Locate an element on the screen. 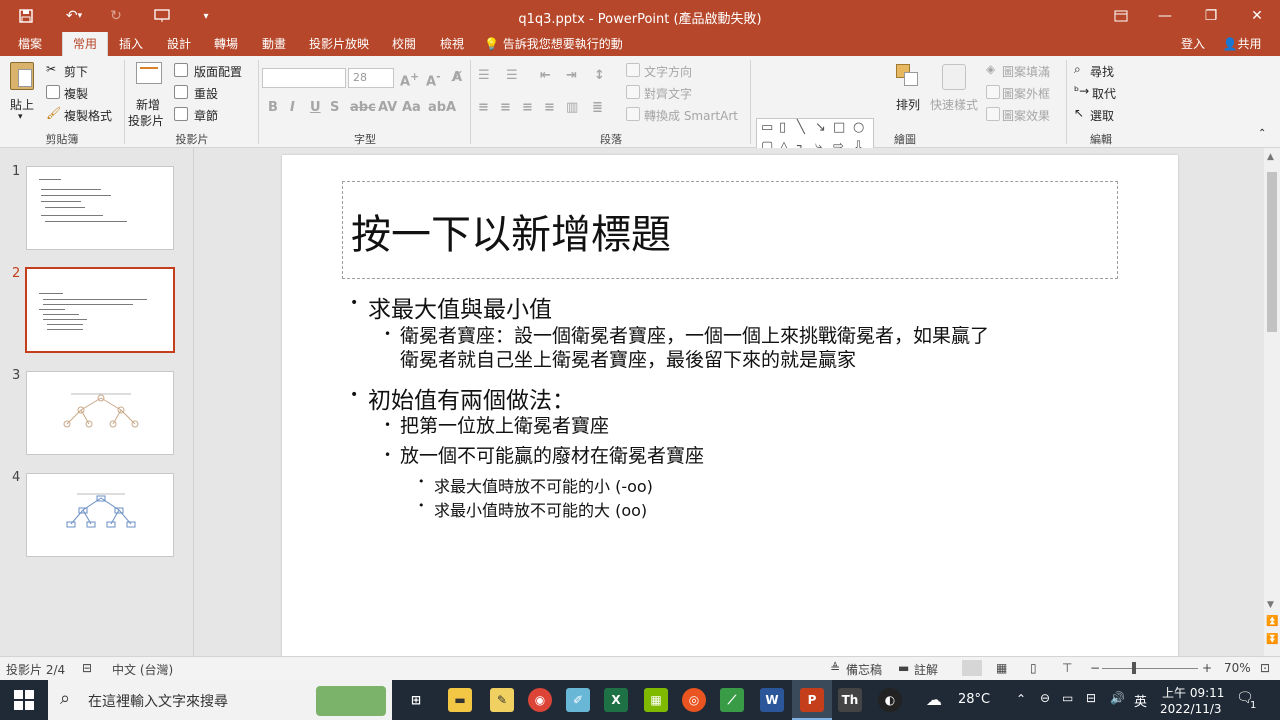 Image resolution: width=1280 pixels, height=720 pixels. comments-button: 註解 is located at coordinates (926, 669).